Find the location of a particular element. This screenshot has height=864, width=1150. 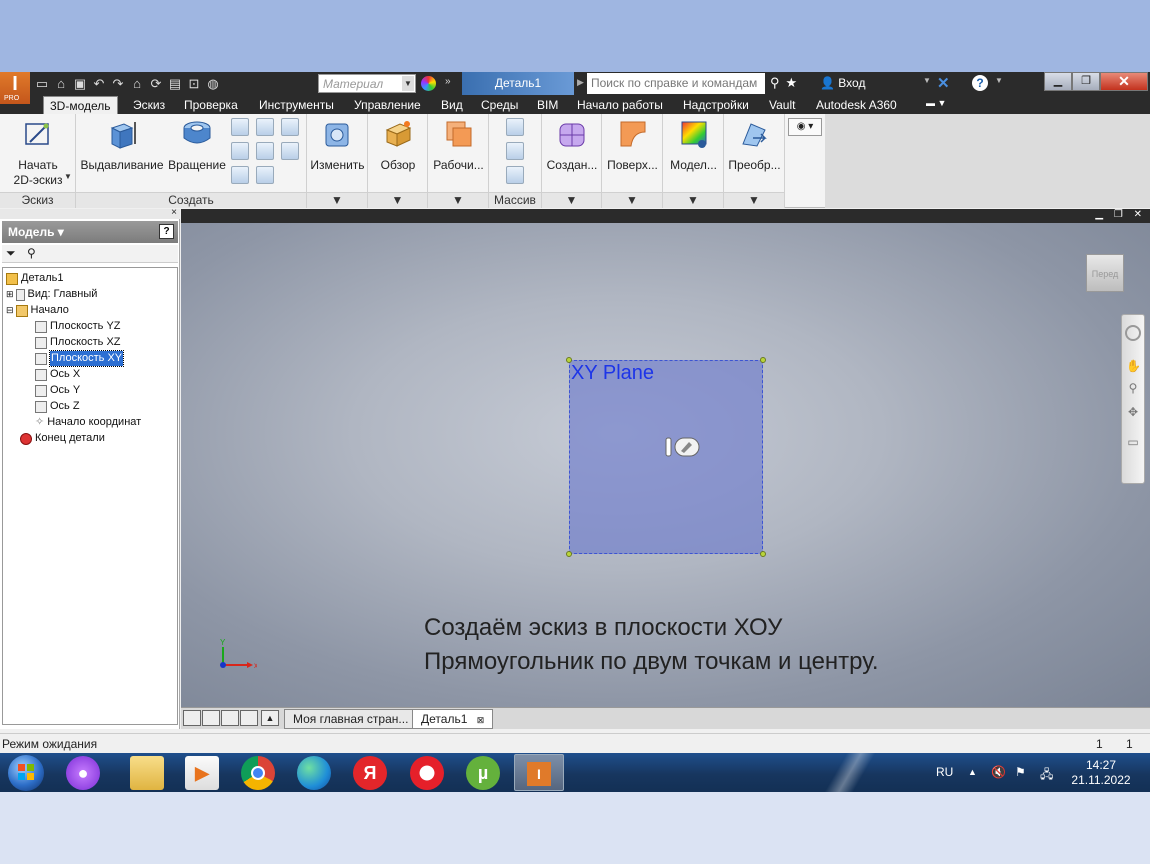

browser-close-icon: × is located at coordinates (174, 212).